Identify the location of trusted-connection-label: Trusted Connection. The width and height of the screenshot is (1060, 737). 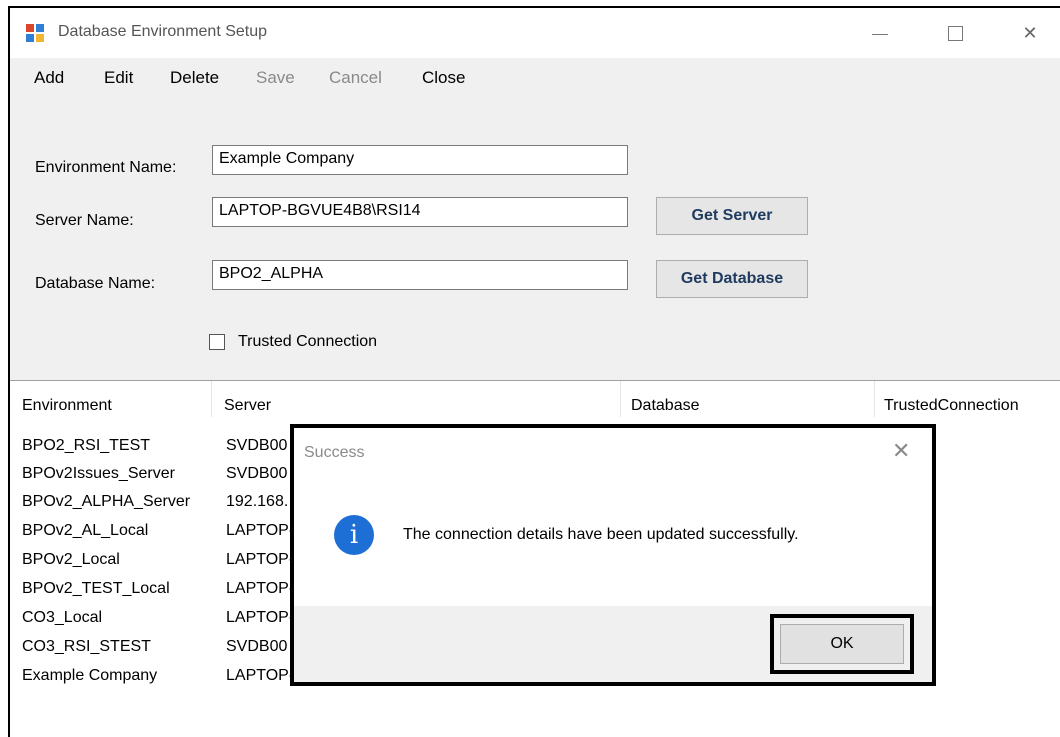
(308, 341).